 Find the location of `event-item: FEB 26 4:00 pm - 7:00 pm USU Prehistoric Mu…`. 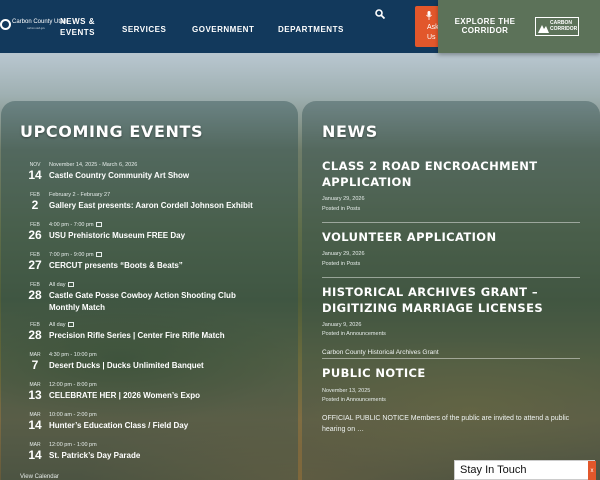

event-item: FEB 26 4:00 pm - 7:00 pm USU Prehistoric Mu… is located at coordinates (148, 235).